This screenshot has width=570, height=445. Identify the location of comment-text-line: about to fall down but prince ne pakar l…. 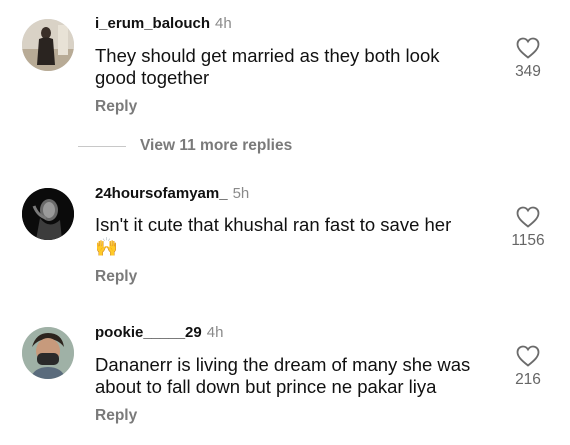
(266, 386).